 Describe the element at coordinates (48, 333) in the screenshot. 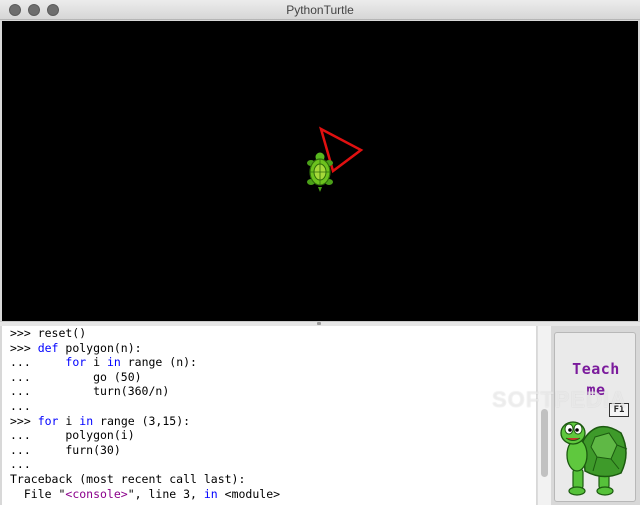

I see `shell-line: >>> reset()` at that location.